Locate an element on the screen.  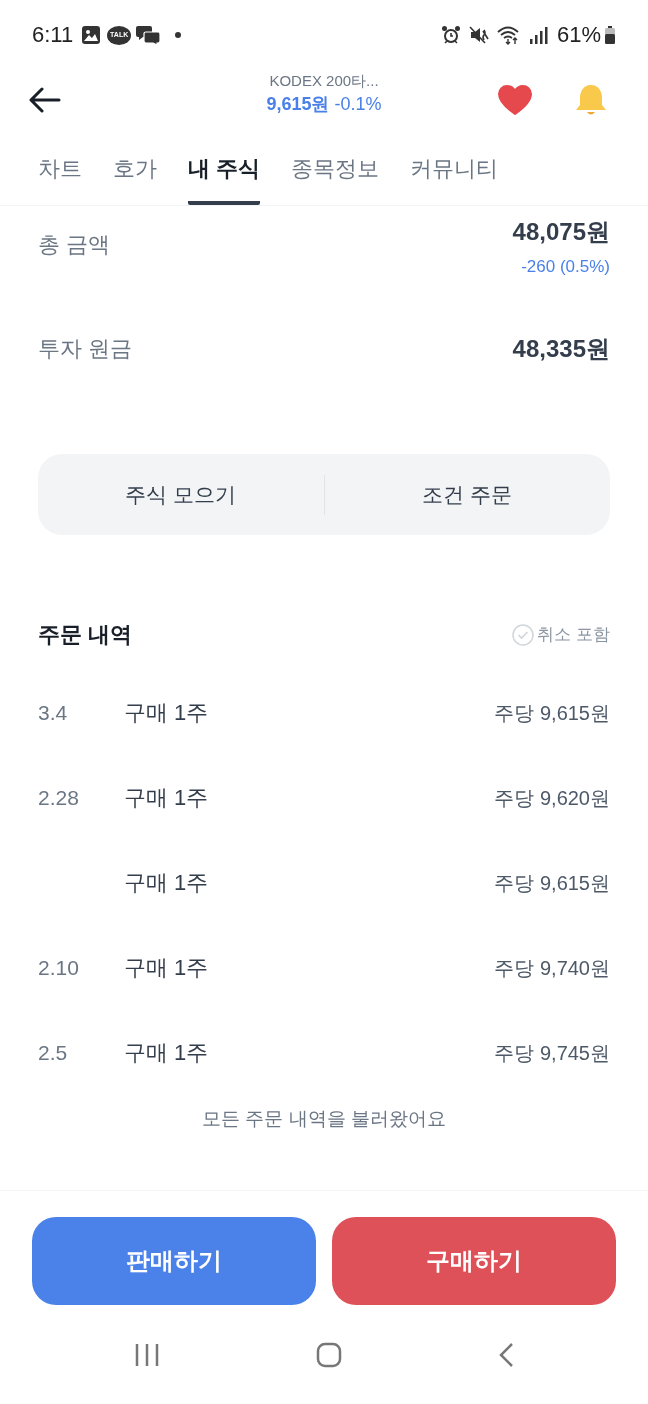
tab: 종목정보 is located at coordinates (335, 167).